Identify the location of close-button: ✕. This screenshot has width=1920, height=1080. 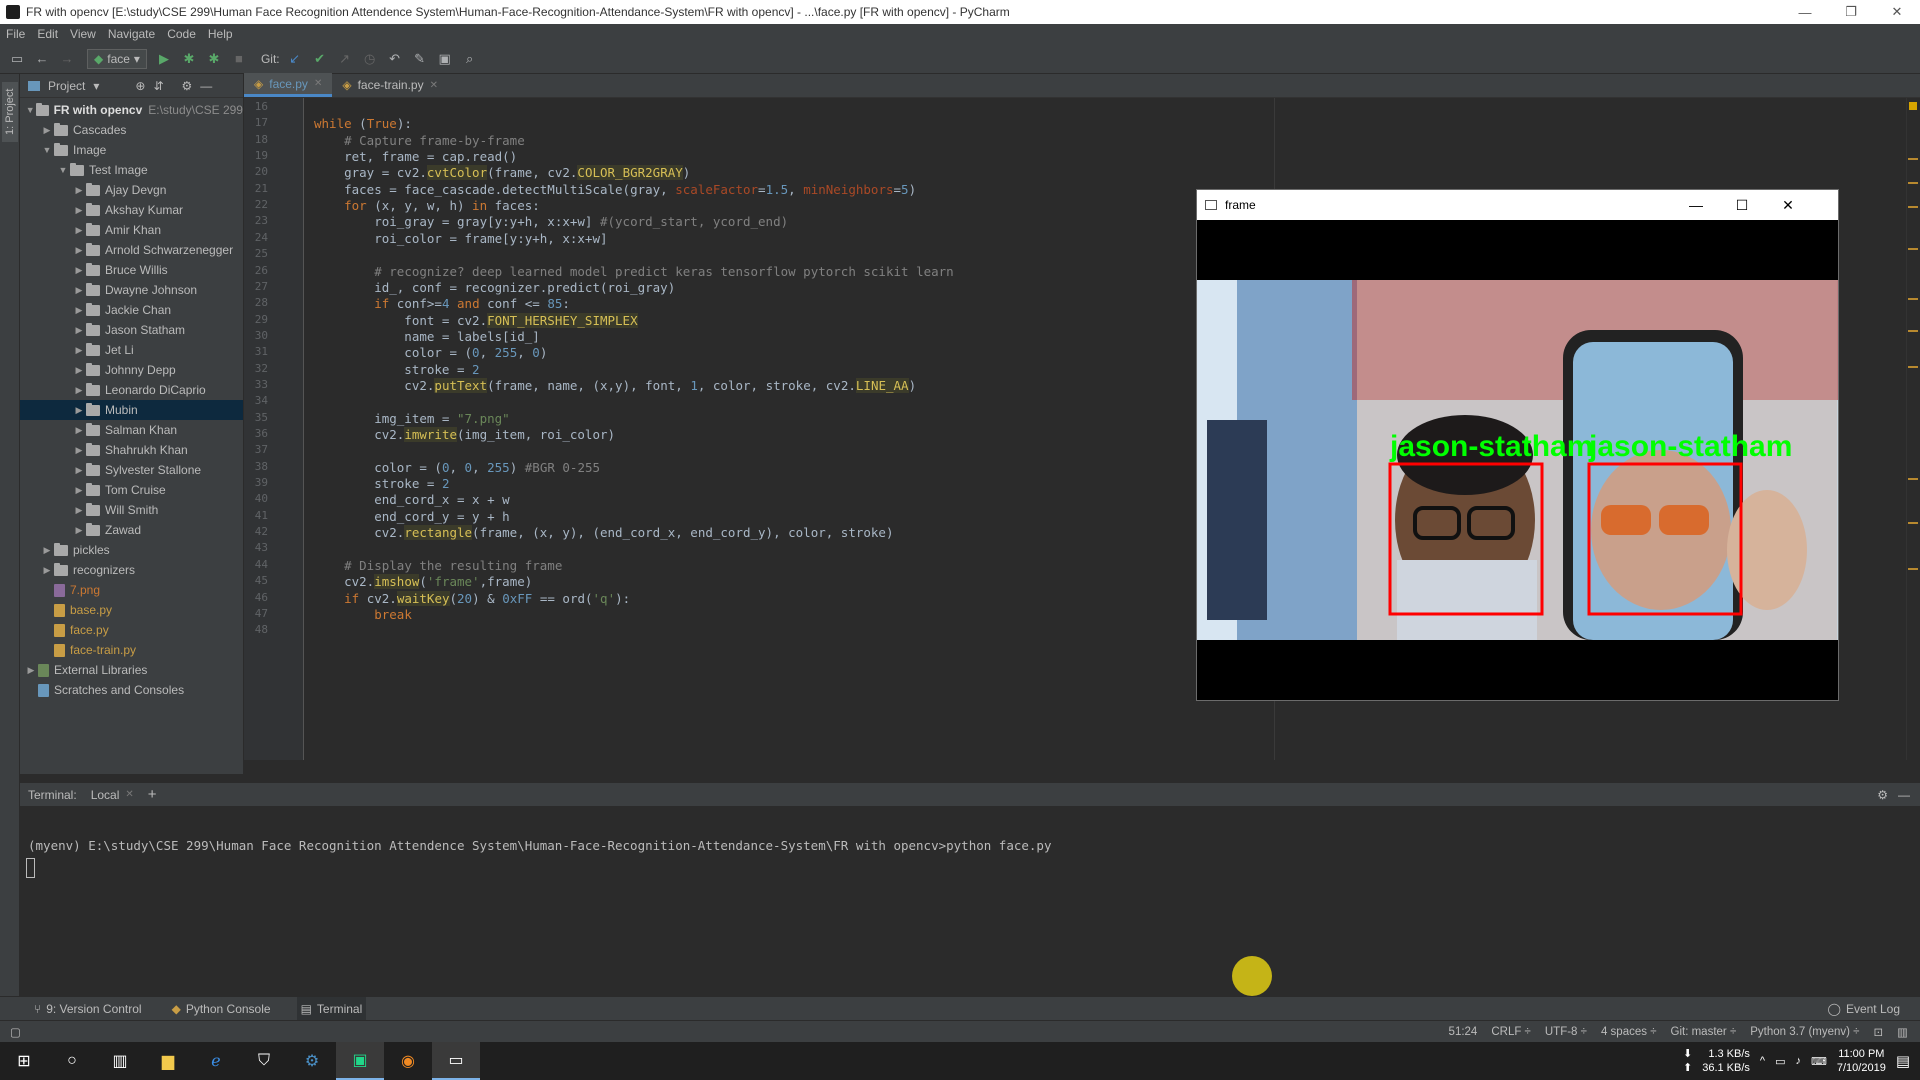
(1897, 12).